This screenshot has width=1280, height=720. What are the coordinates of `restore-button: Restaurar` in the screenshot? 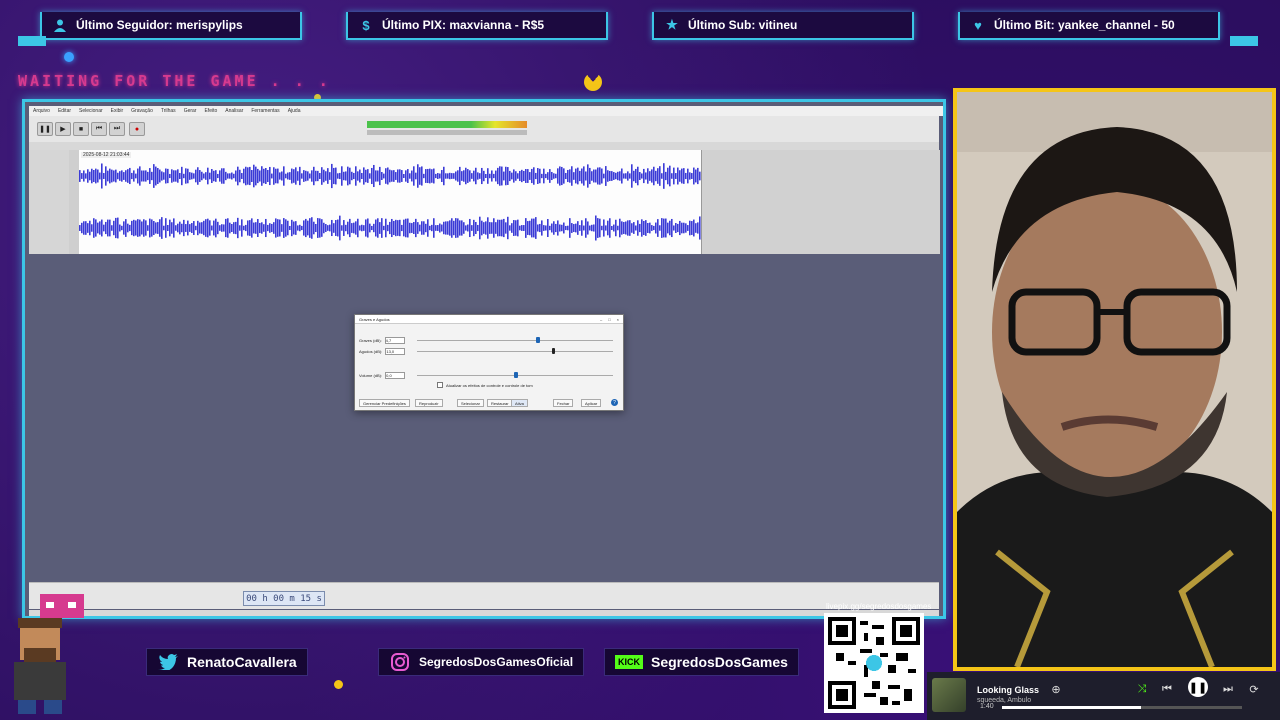 It's located at (500, 403).